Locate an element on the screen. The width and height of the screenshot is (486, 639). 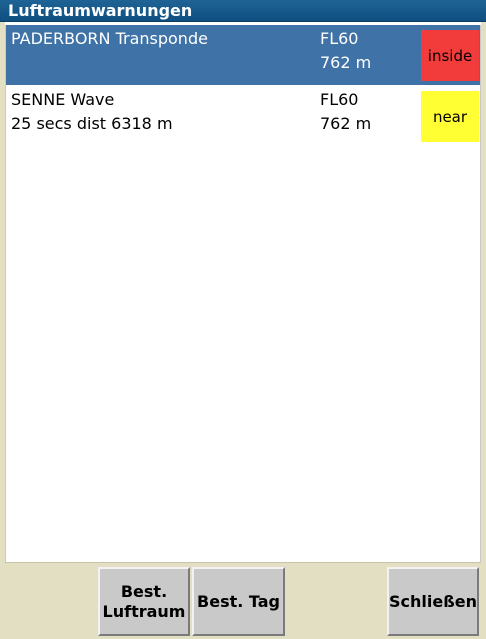
right-edge is located at coordinates (483, 319).